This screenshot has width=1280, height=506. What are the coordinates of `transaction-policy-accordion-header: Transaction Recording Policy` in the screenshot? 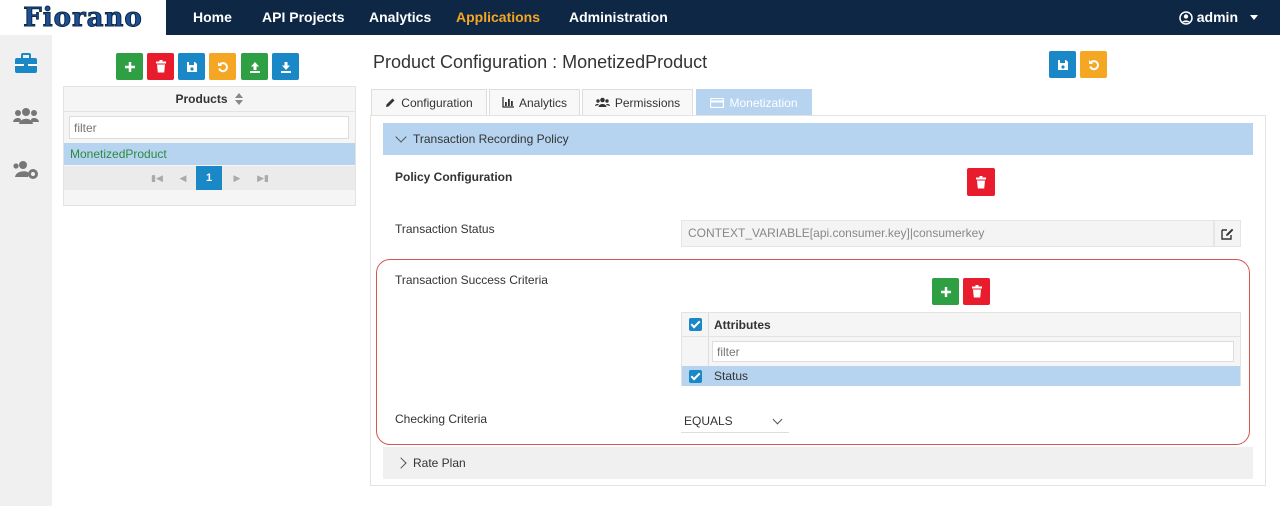 It's located at (818, 139).